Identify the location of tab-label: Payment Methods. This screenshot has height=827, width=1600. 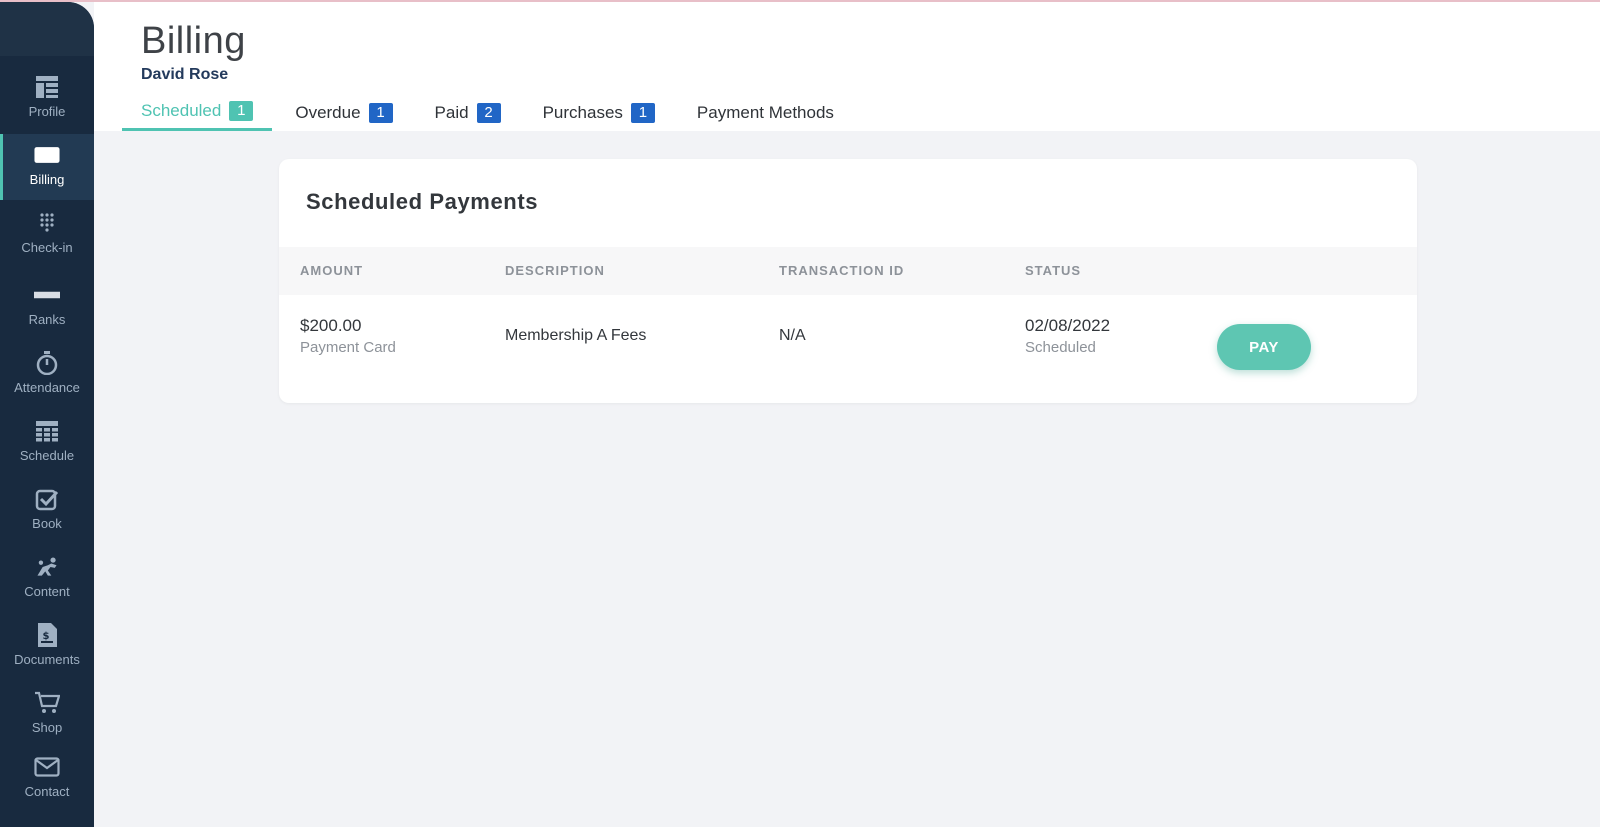
(765, 112).